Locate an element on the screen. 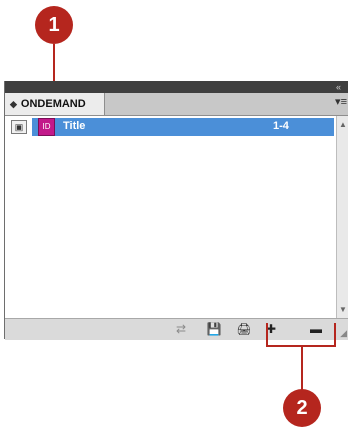 This screenshot has width=348, height=427. save-book-icon: 💾 is located at coordinates (214, 329).